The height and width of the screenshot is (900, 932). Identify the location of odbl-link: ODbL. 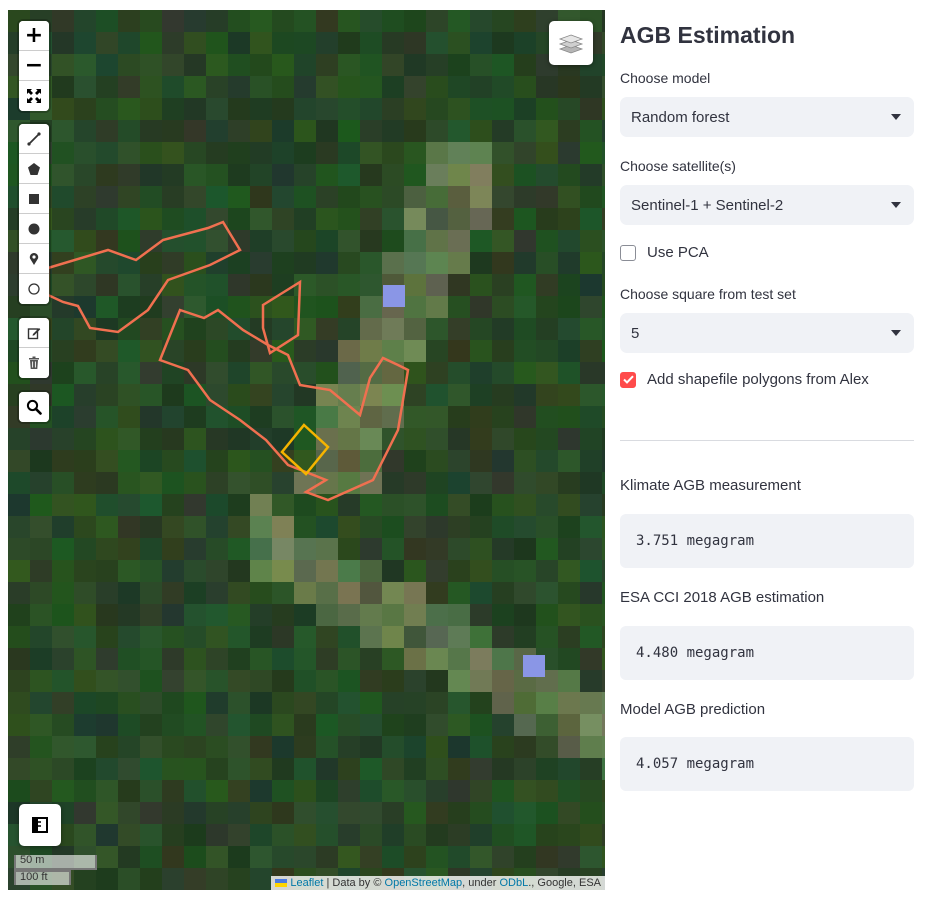
(513, 883).